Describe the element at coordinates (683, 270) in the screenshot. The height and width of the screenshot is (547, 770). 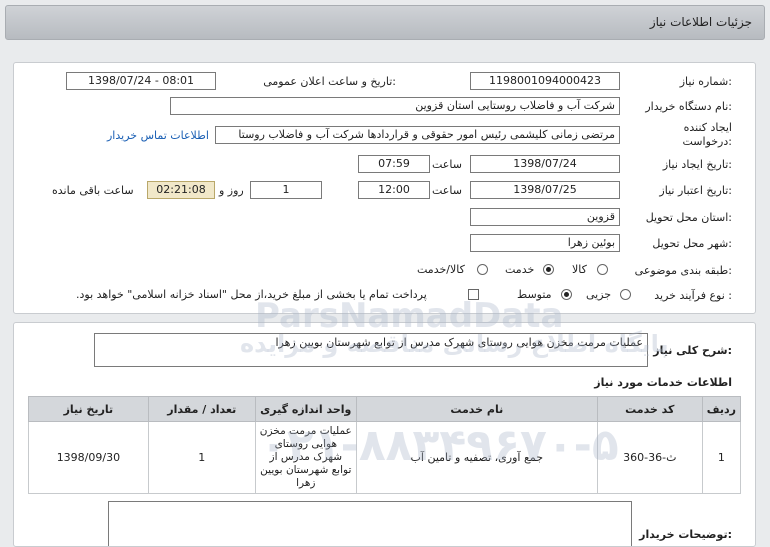
I see `category-label: طبقه بندی موضوعی:` at that location.